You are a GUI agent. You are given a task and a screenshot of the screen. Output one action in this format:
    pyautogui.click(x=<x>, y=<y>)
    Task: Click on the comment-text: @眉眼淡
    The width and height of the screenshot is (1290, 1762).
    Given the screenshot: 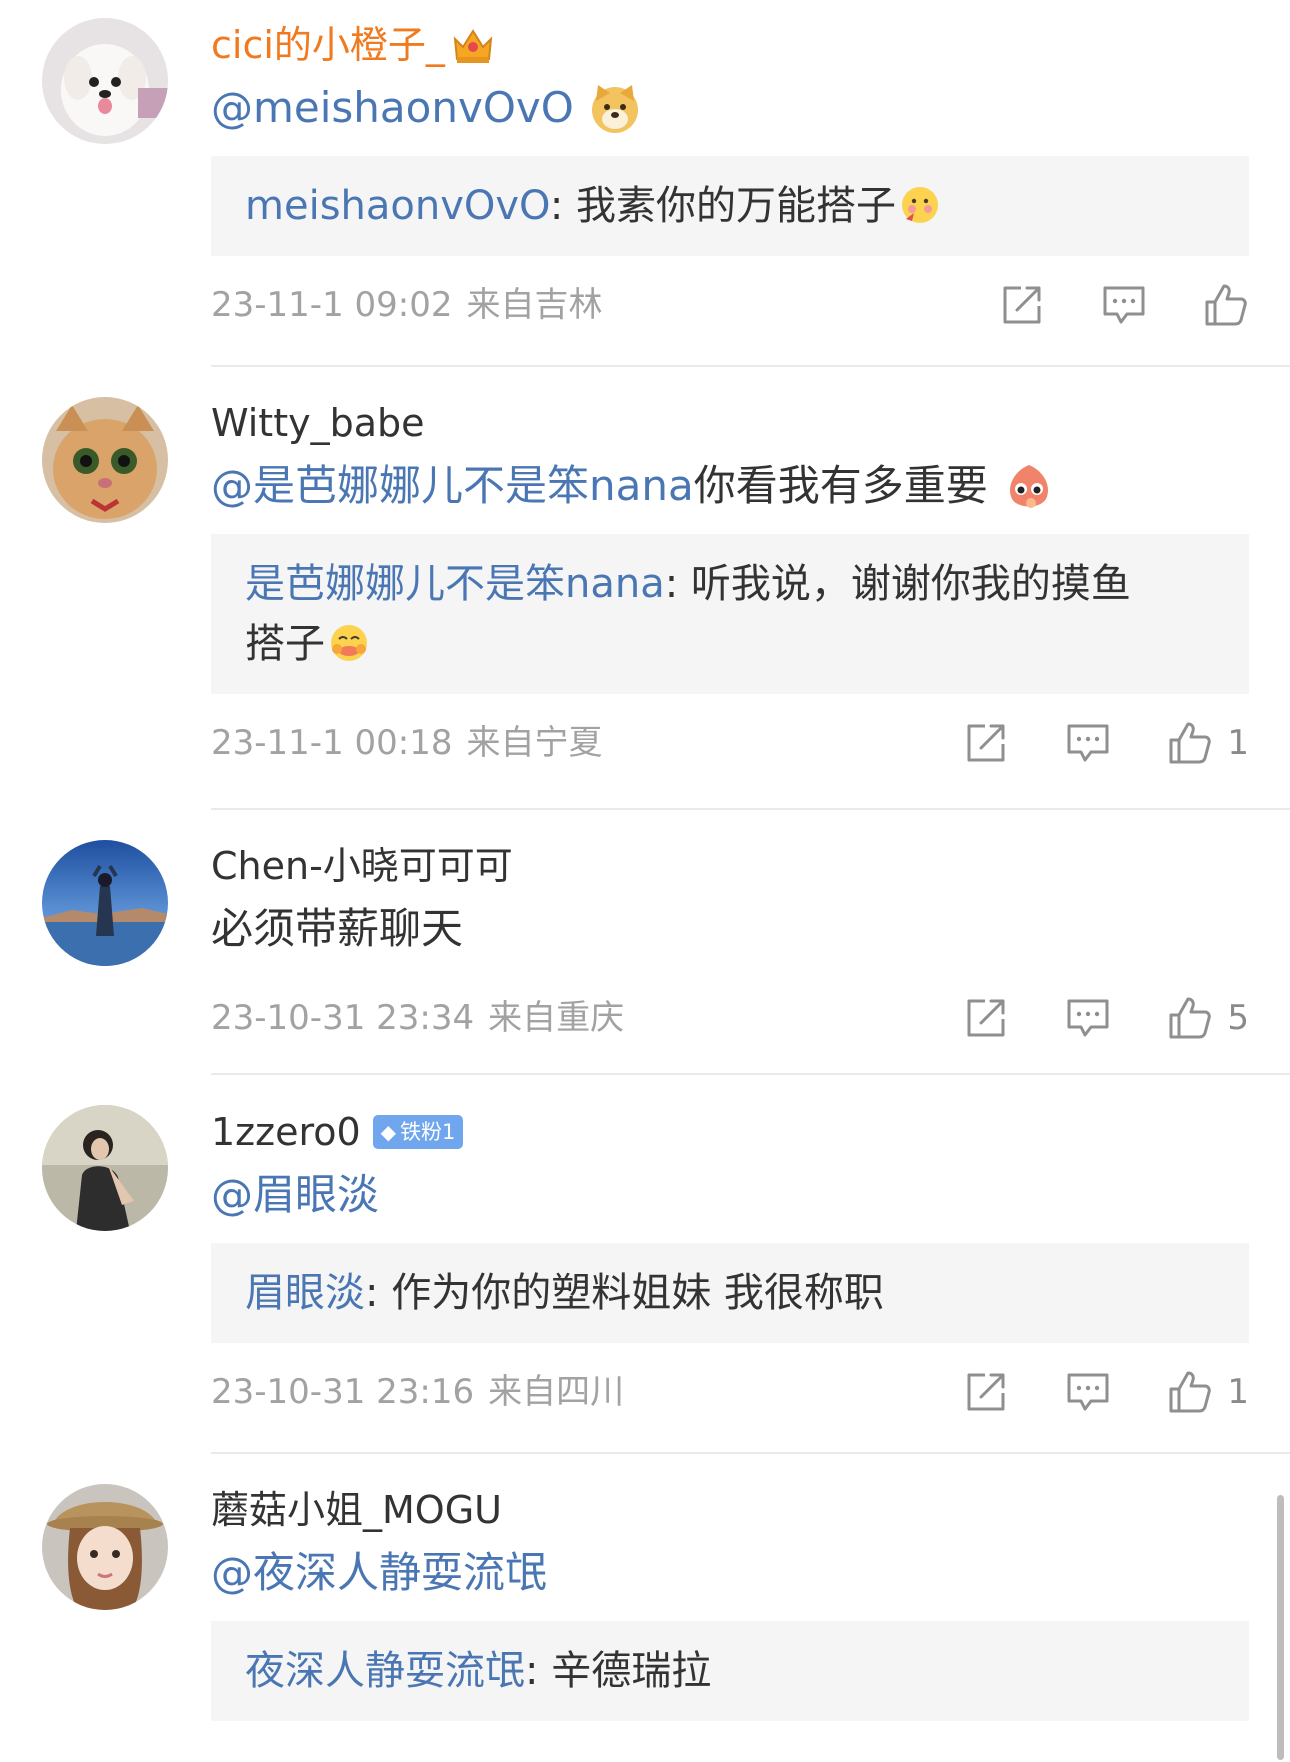 What is the action you would take?
    pyautogui.click(x=730, y=1195)
    